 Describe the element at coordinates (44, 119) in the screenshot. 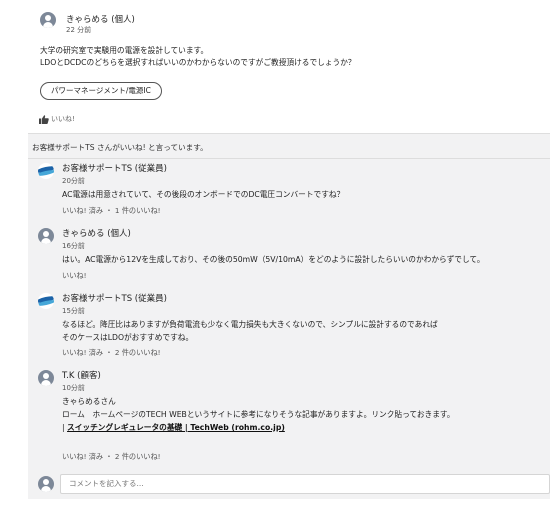

I see `thumbs-up-icon` at that location.